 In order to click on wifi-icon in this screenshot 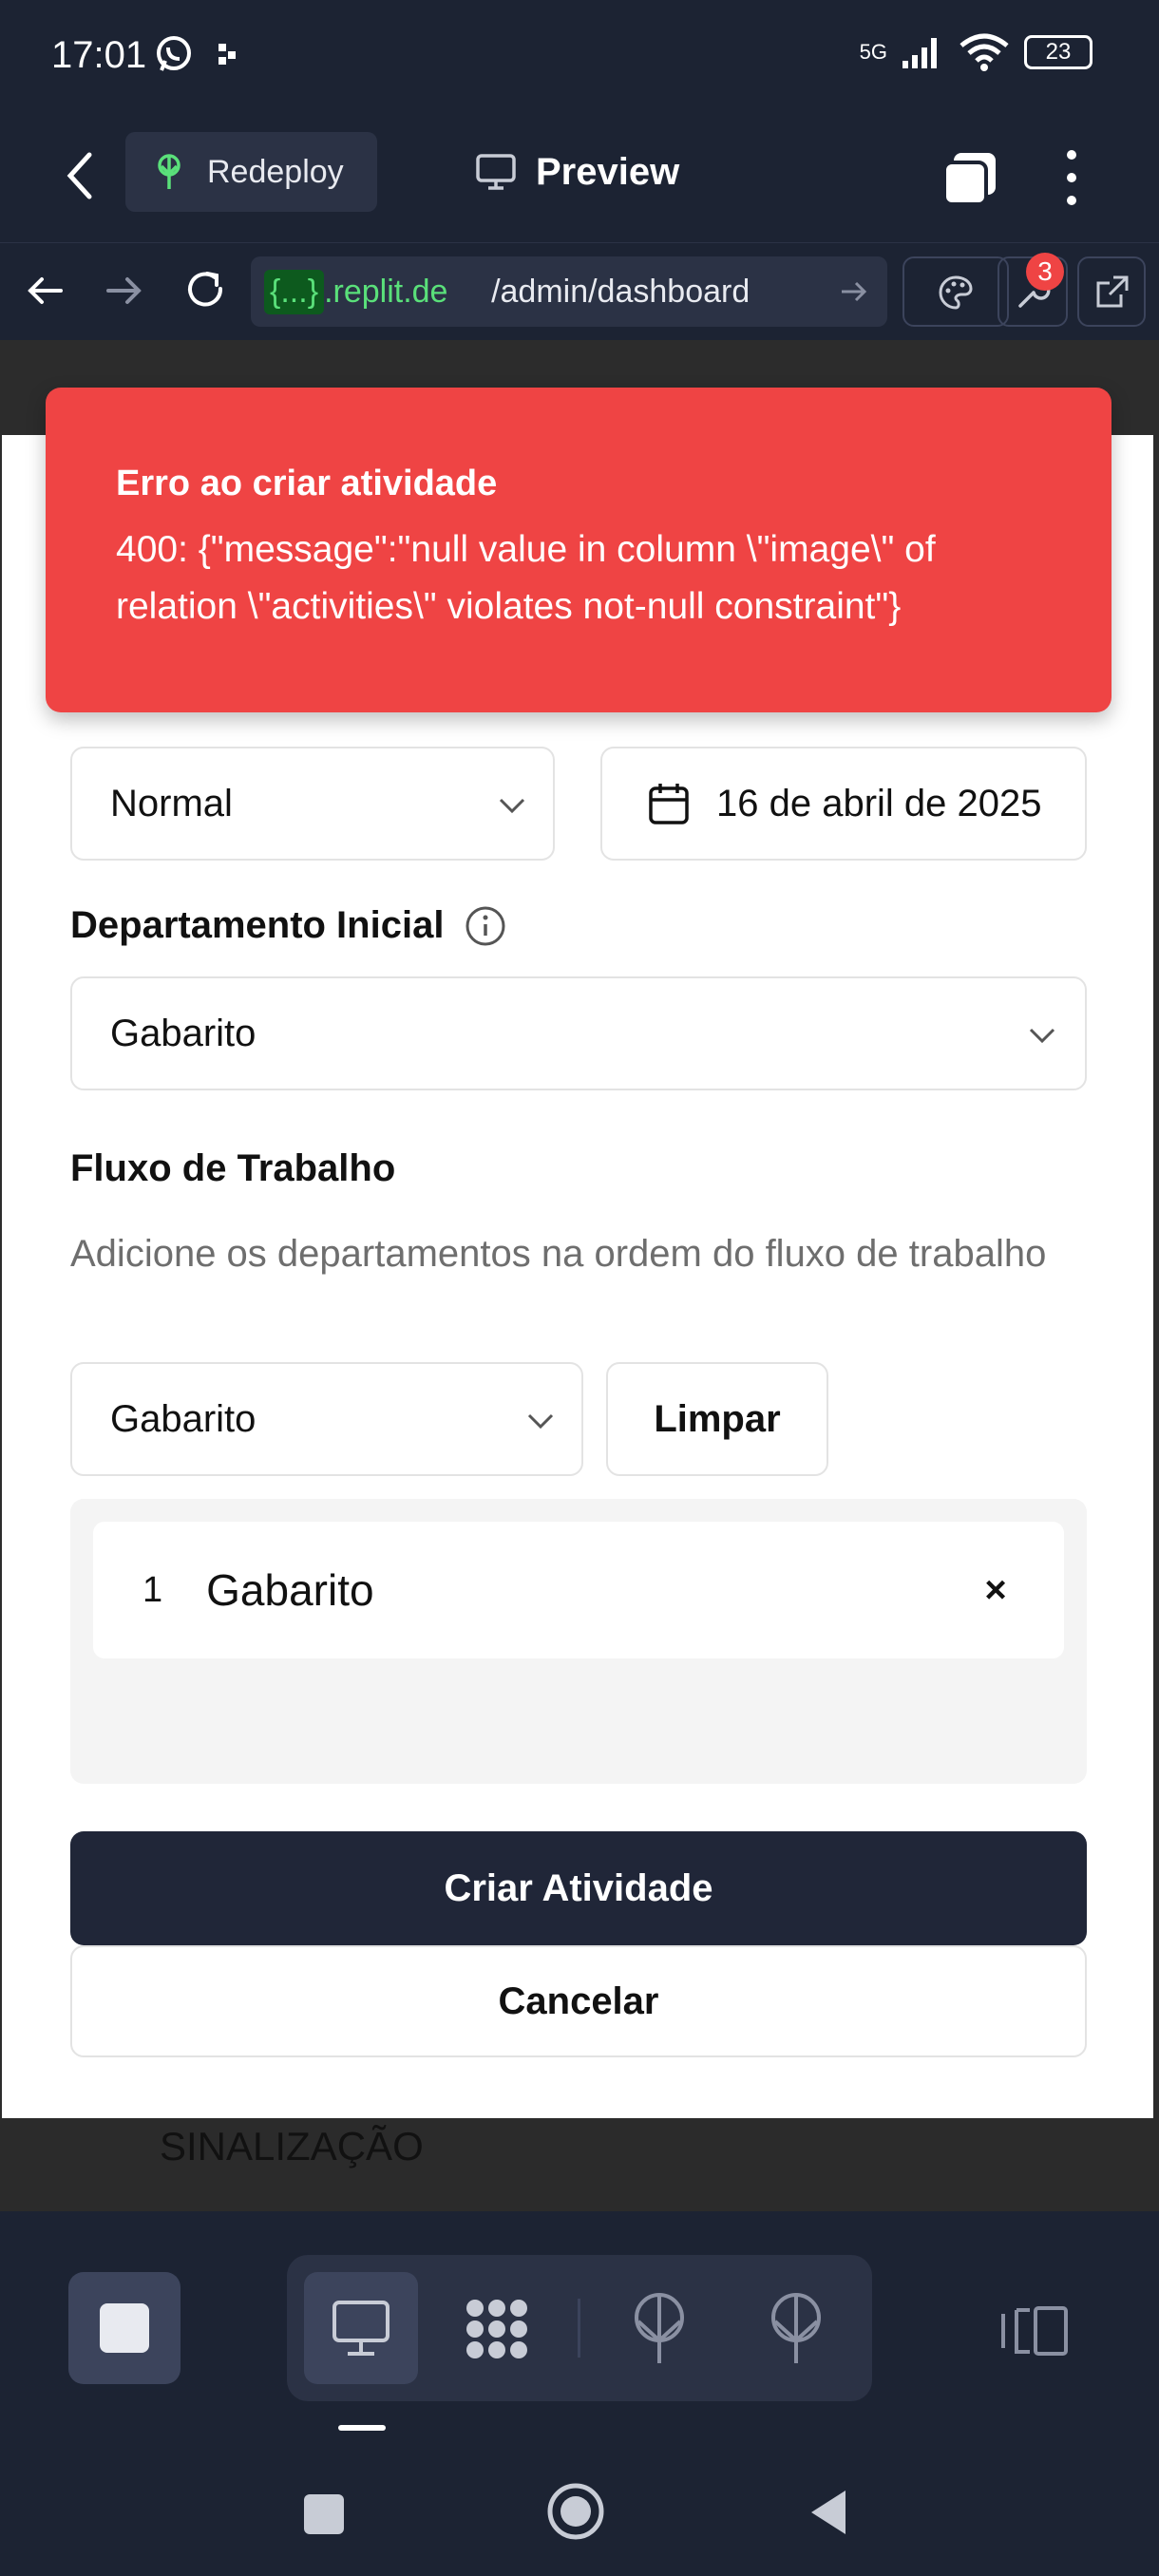, I will do `click(984, 52)`.